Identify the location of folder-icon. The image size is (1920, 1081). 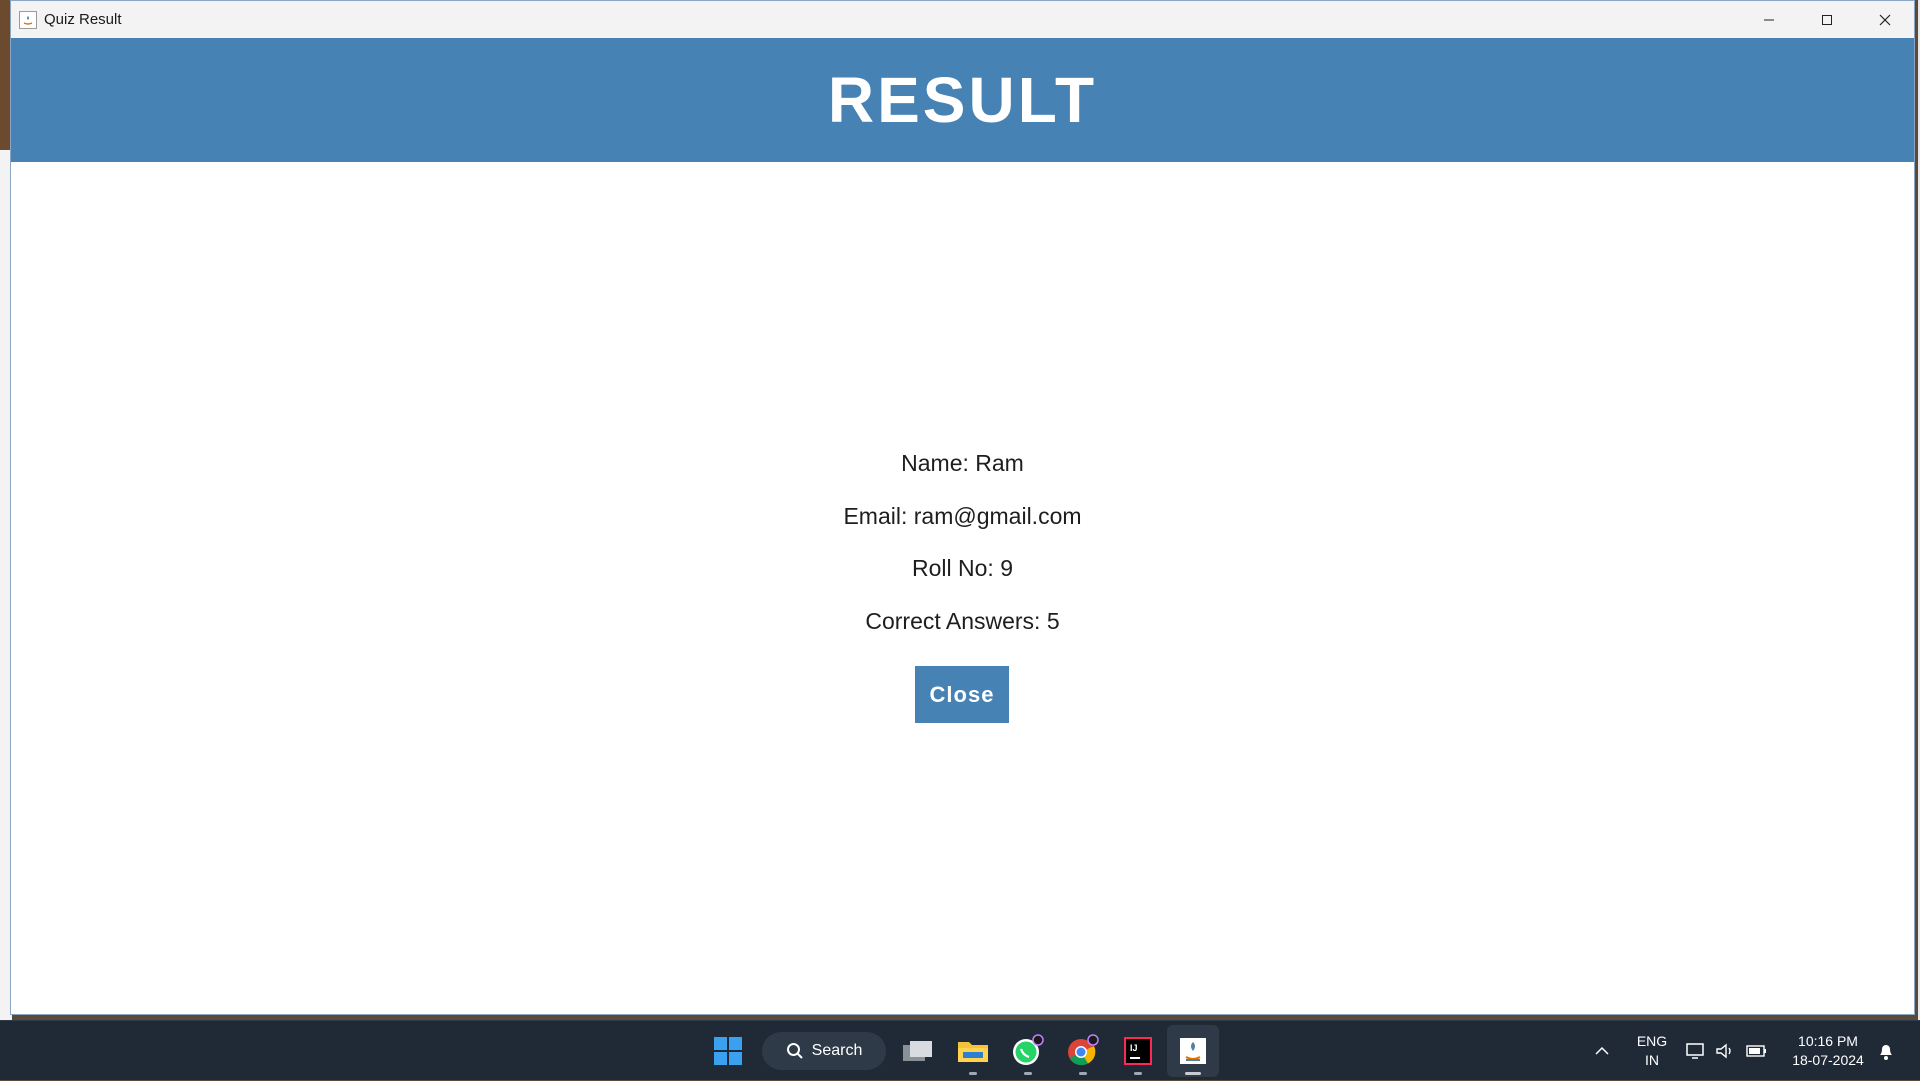
(973, 1052).